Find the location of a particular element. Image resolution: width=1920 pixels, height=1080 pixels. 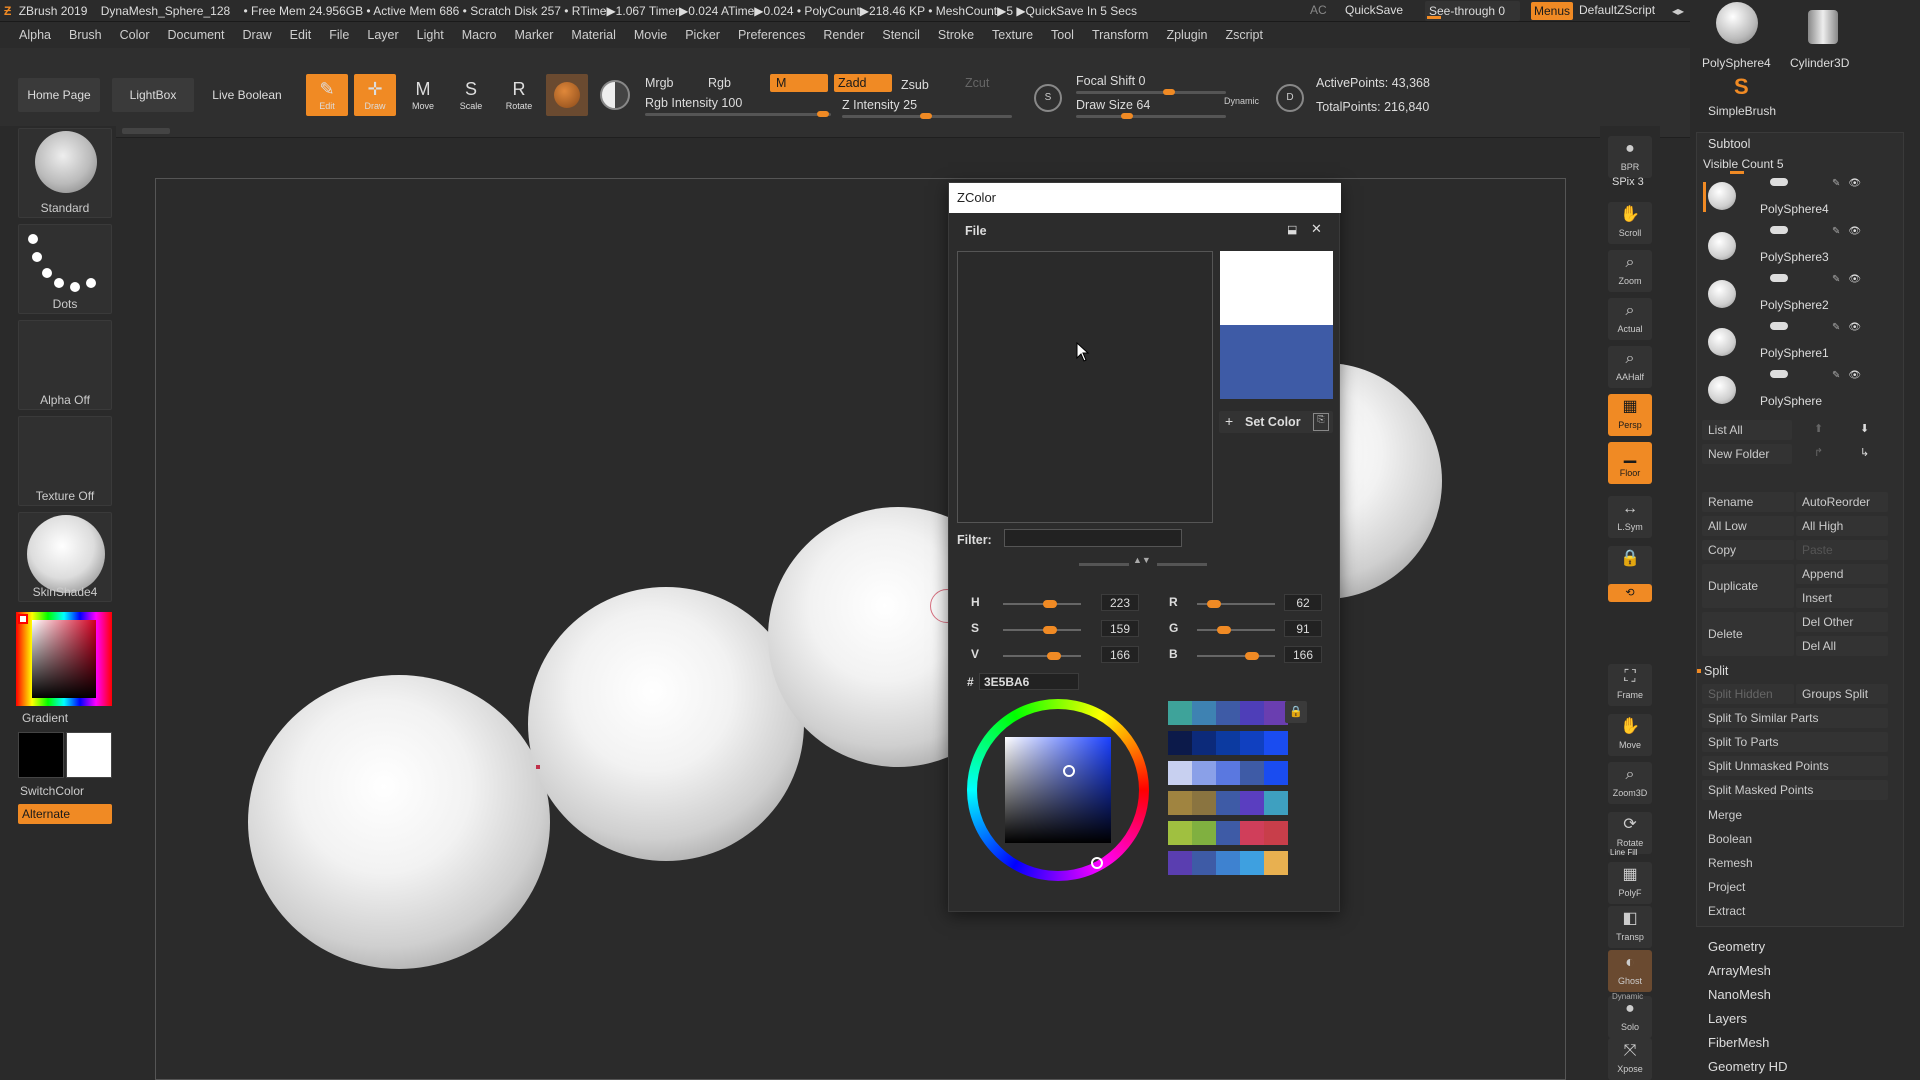

primary-color-swatch is located at coordinates (89, 755).